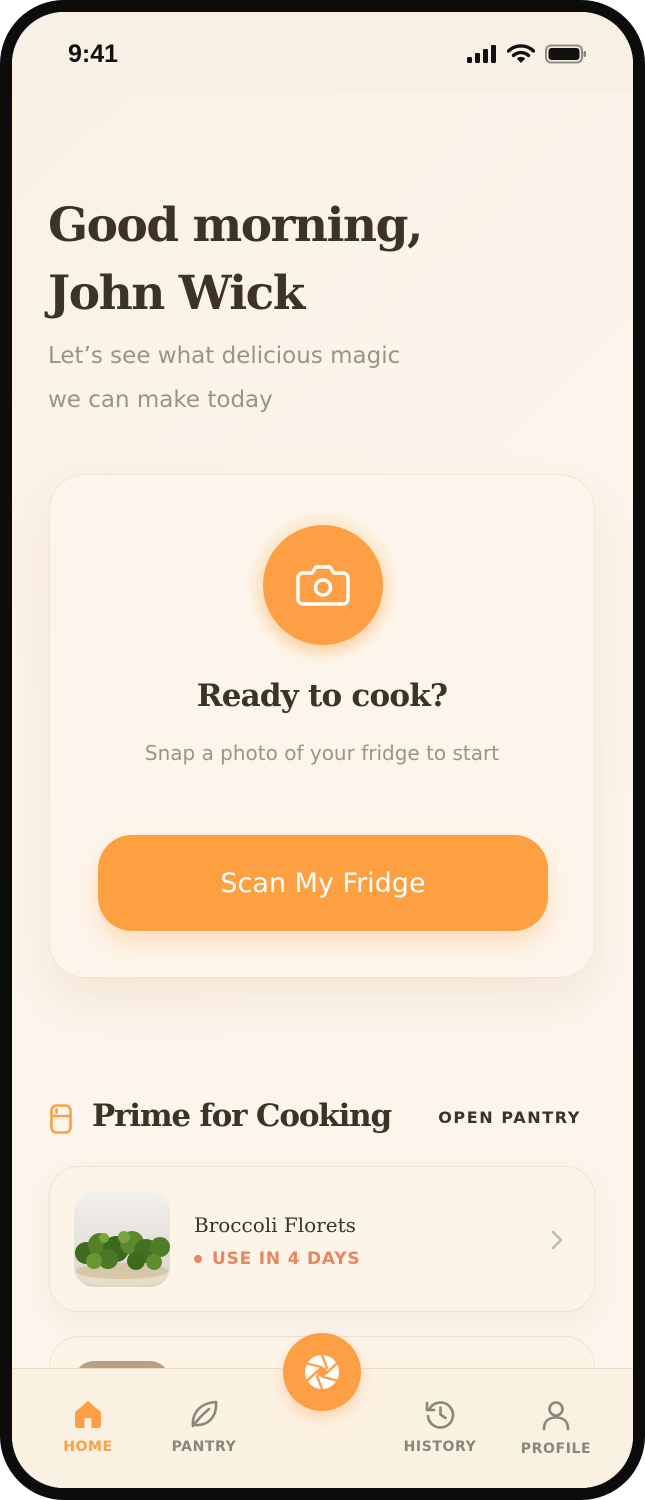 The width and height of the screenshot is (645, 1500). Describe the element at coordinates (286, 1259) in the screenshot. I see `expiry-text: USE IN 4 DAYS` at that location.